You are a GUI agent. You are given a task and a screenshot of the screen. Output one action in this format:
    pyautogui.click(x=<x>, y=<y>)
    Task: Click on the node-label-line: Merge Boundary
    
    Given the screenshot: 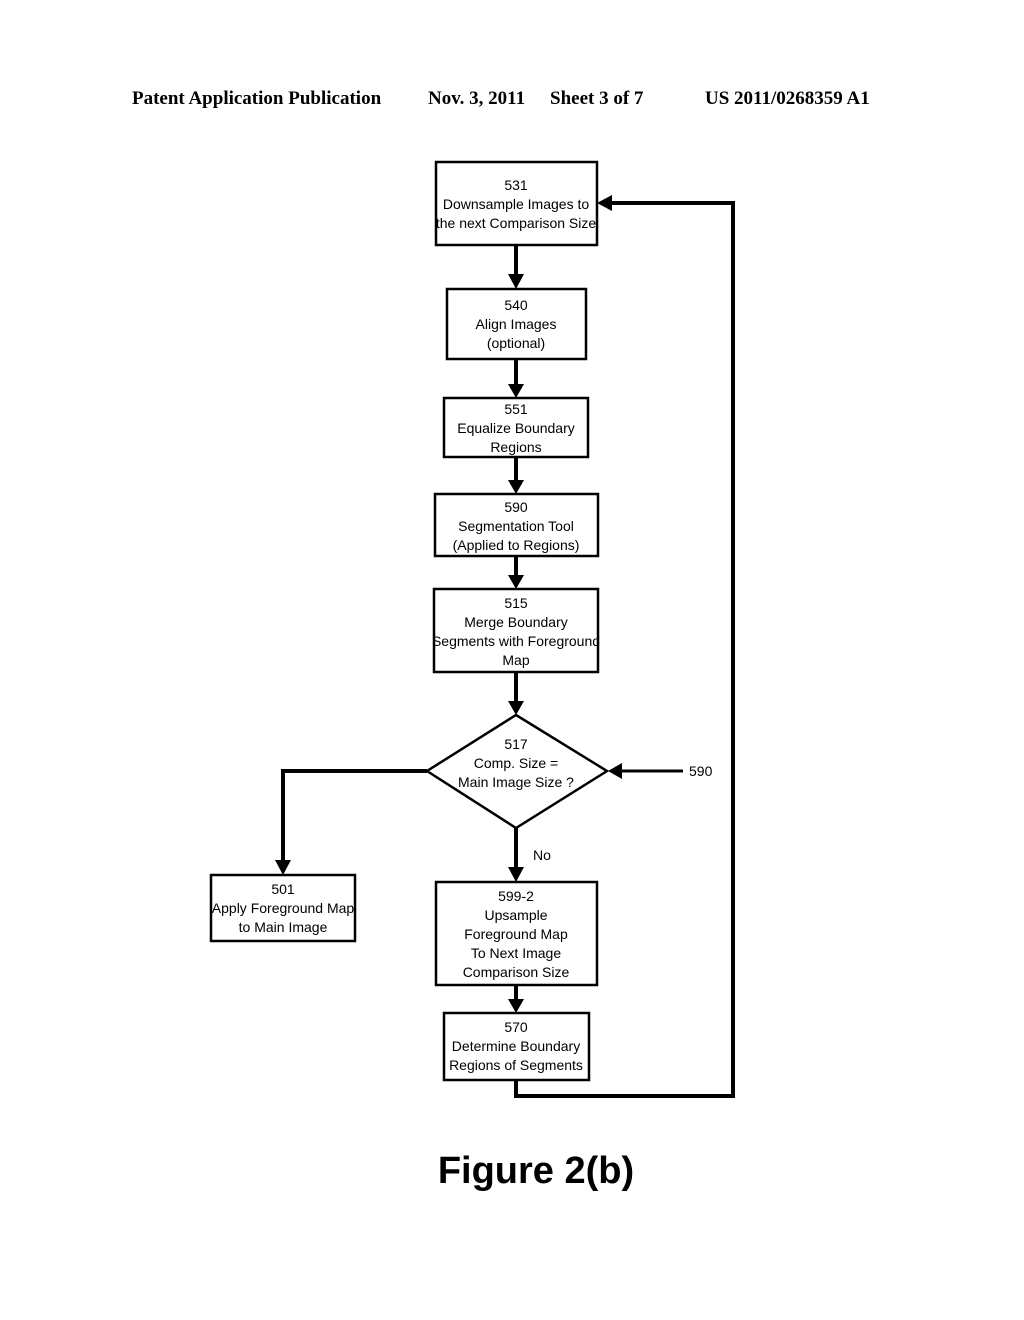 What is the action you would take?
    pyautogui.click(x=516, y=622)
    